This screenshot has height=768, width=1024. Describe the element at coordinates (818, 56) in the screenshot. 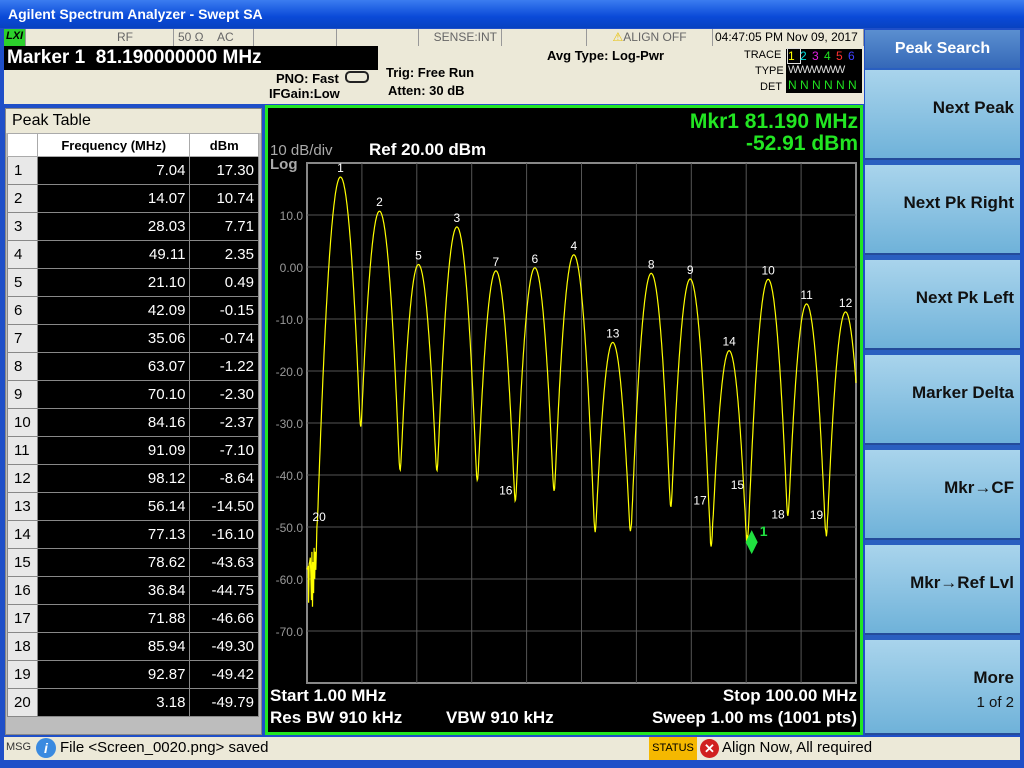

I see `trace-3-indicator: 3` at that location.